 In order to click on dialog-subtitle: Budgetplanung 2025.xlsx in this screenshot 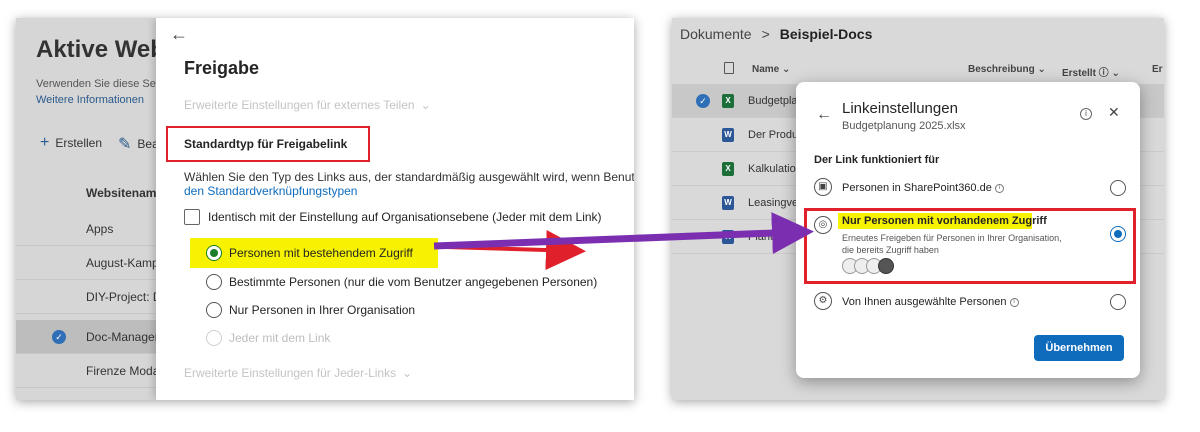, I will do `click(904, 126)`.